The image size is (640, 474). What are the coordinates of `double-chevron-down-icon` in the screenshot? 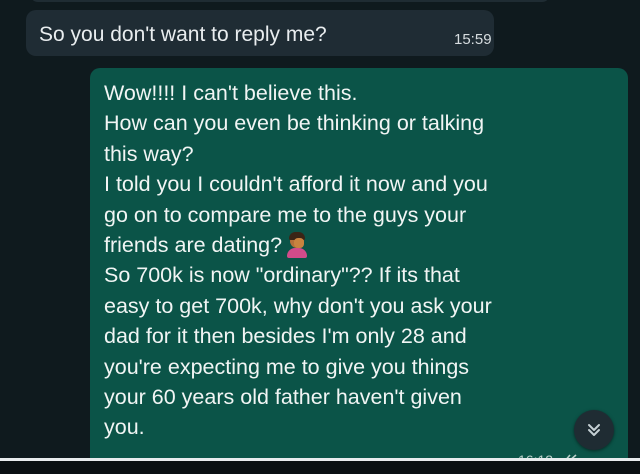 It's located at (594, 430).